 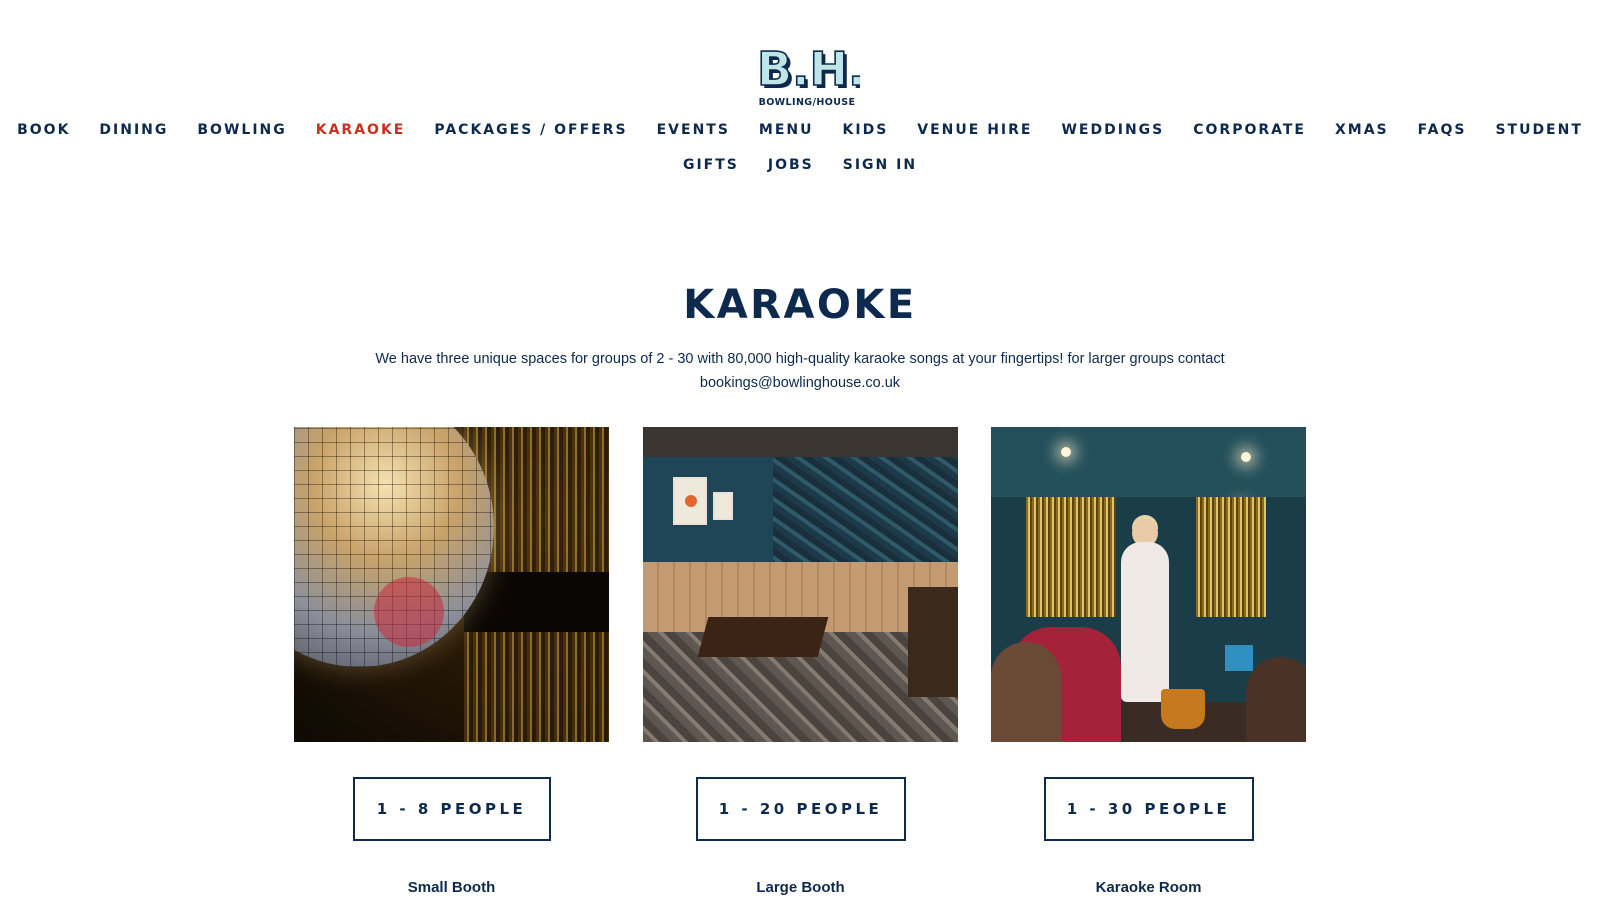 What do you see at coordinates (451, 584) in the screenshot?
I see `disco-ball-photo` at bounding box center [451, 584].